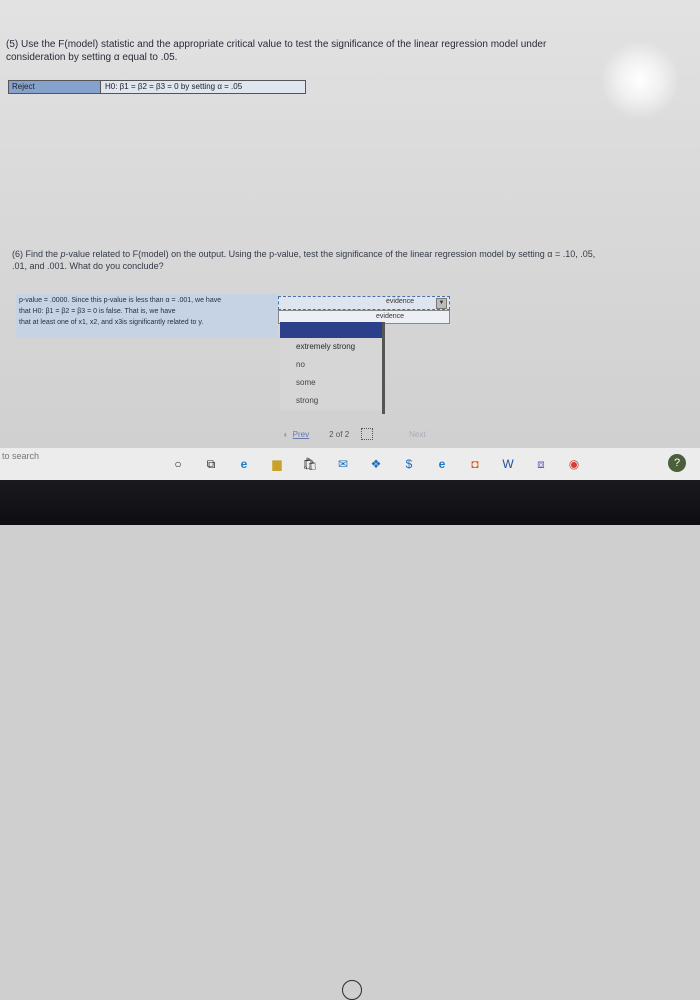 The width and height of the screenshot is (700, 1000). Describe the element at coordinates (383, 368) in the screenshot. I see `dropdown-scrollbar` at that location.